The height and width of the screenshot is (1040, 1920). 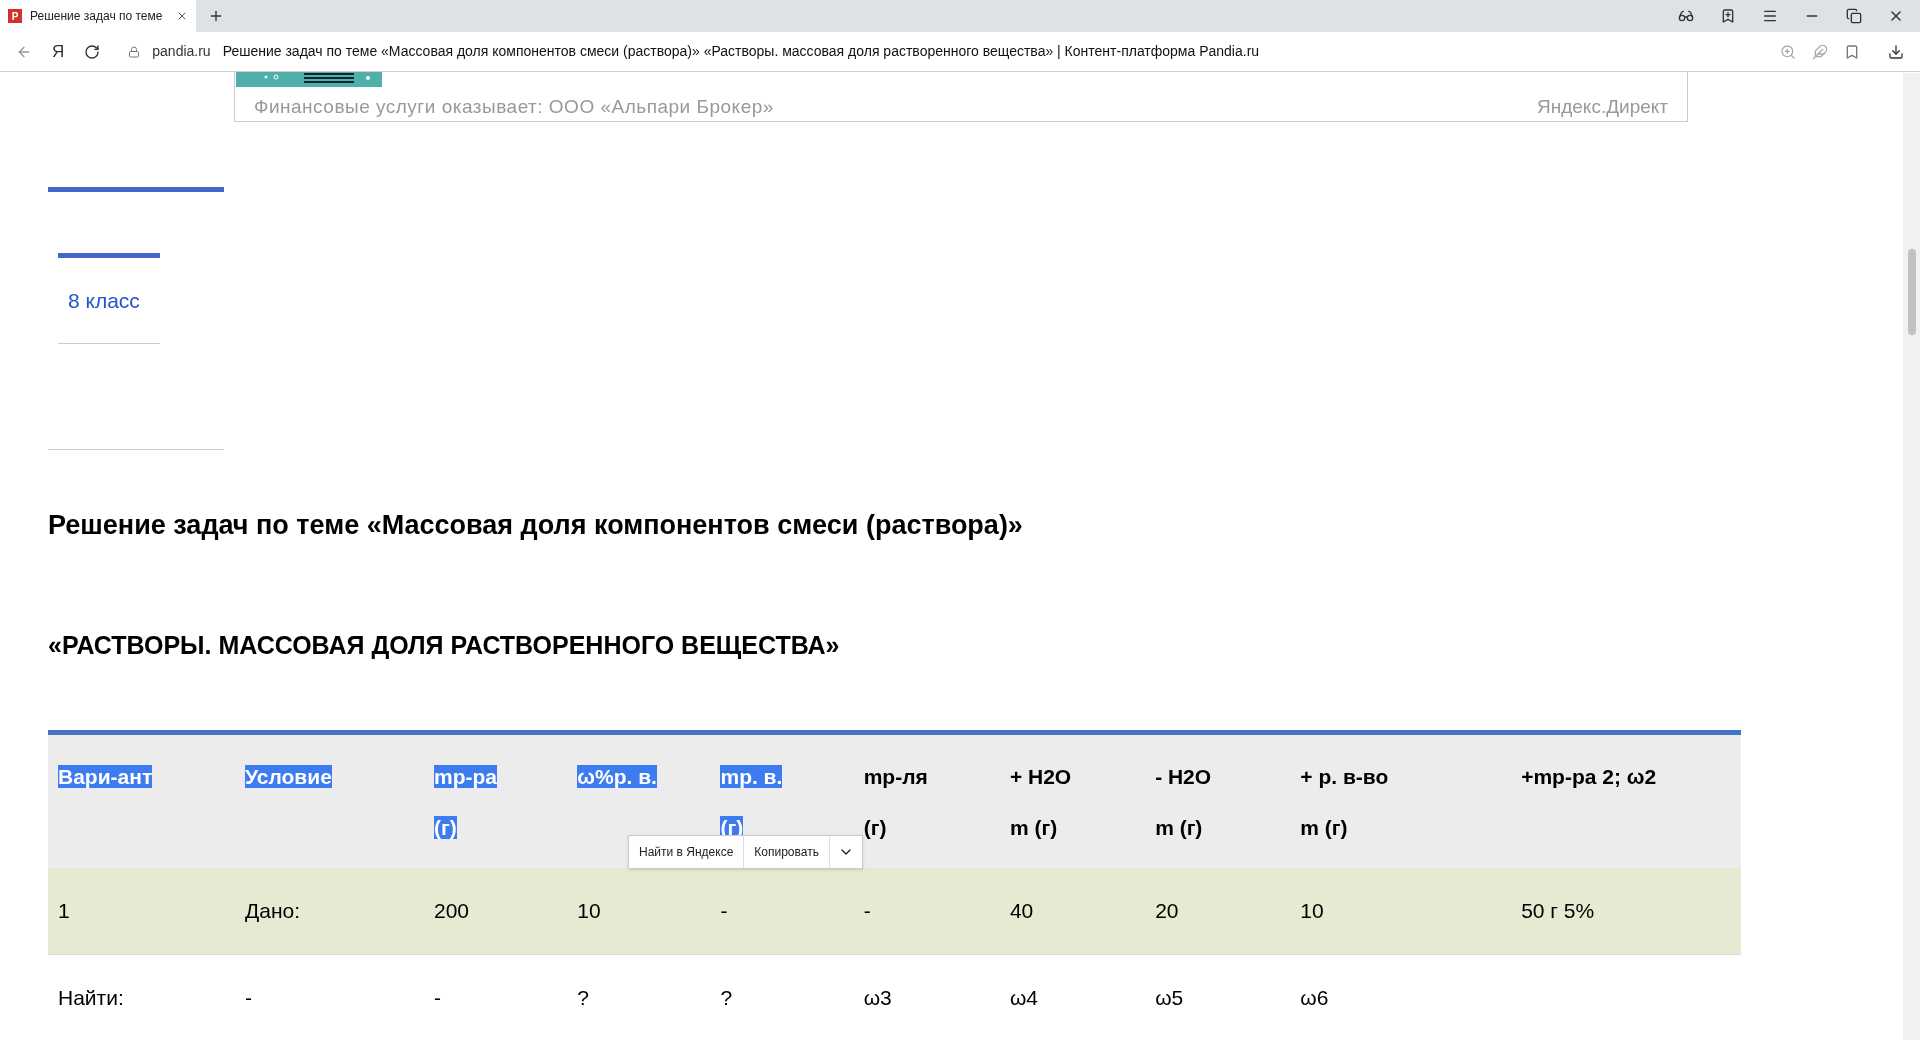 I want to click on close-icon, so click(x=182, y=16).